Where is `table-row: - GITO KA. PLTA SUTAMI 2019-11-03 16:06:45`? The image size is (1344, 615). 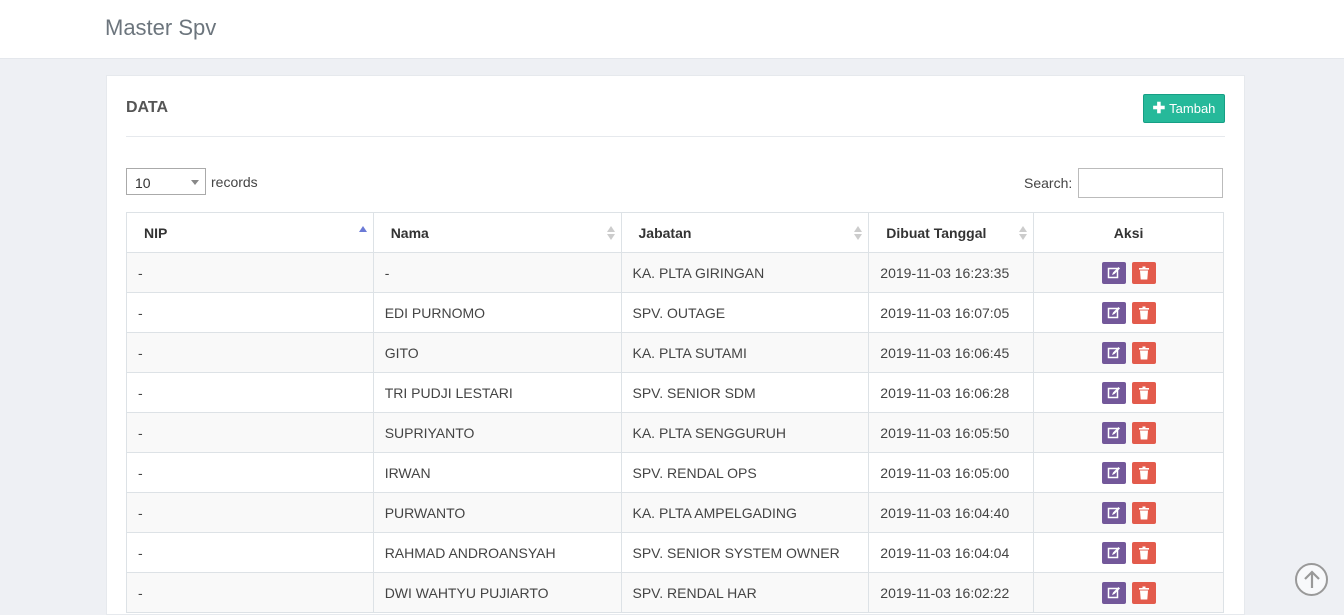 table-row: - GITO KA. PLTA SUTAMI 2019-11-03 16:06:45 is located at coordinates (675, 352).